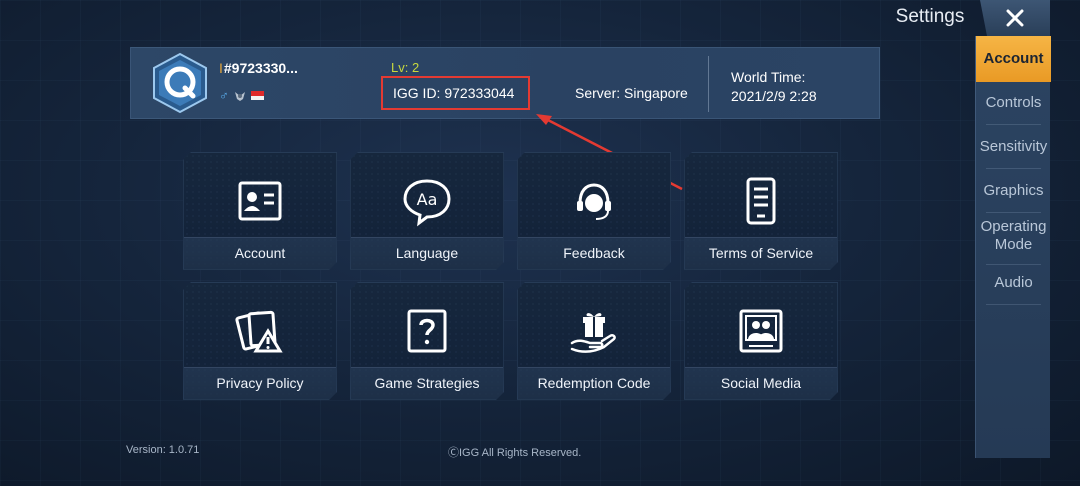 This screenshot has height=486, width=1080. I want to click on tile-game-strategies: Game Strategies, so click(427, 341).